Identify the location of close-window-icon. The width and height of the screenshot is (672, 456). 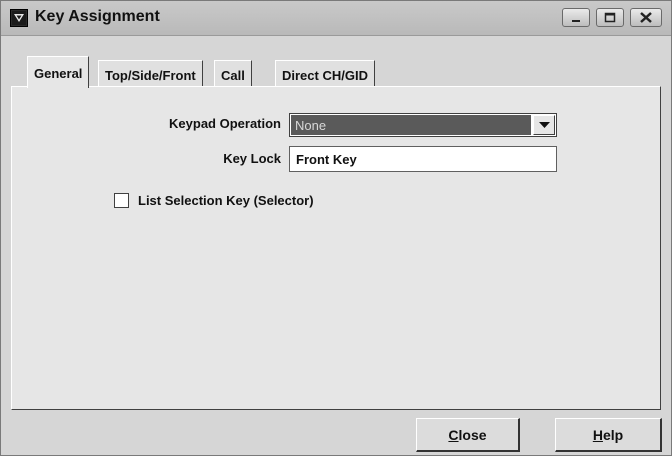
(646, 17).